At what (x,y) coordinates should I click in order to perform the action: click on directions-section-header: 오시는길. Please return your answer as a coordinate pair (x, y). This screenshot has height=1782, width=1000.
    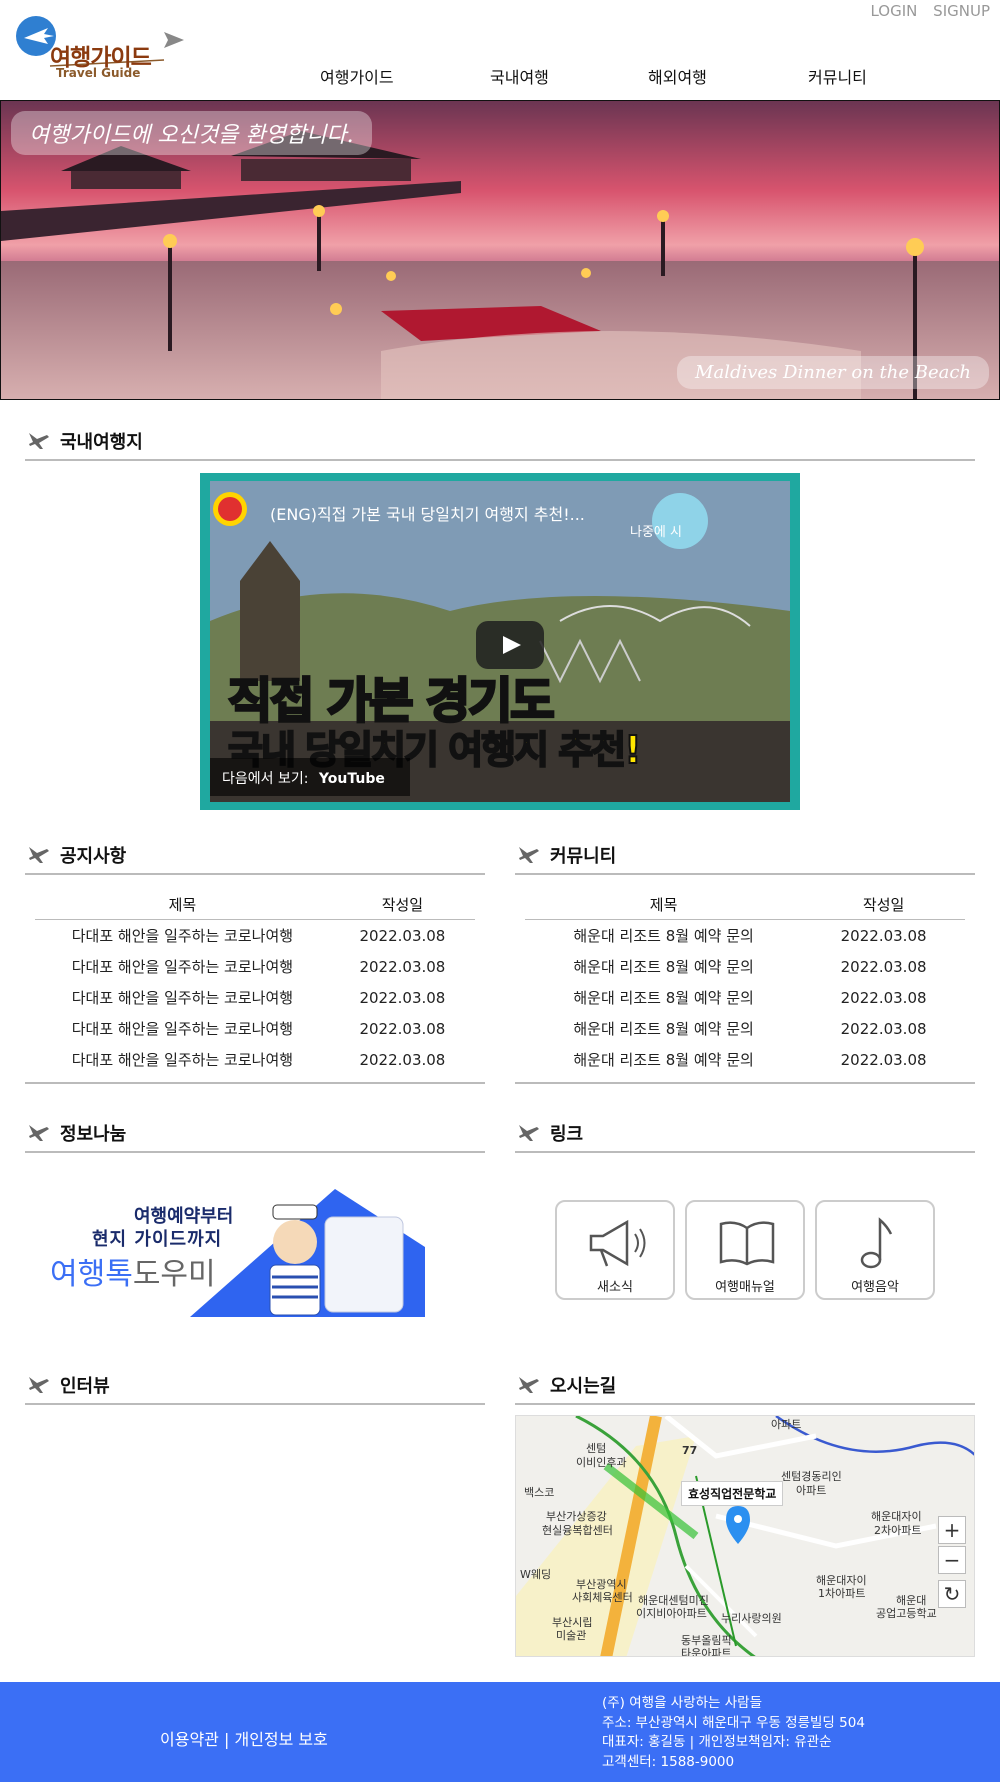
    Looking at the image, I should click on (745, 1387).